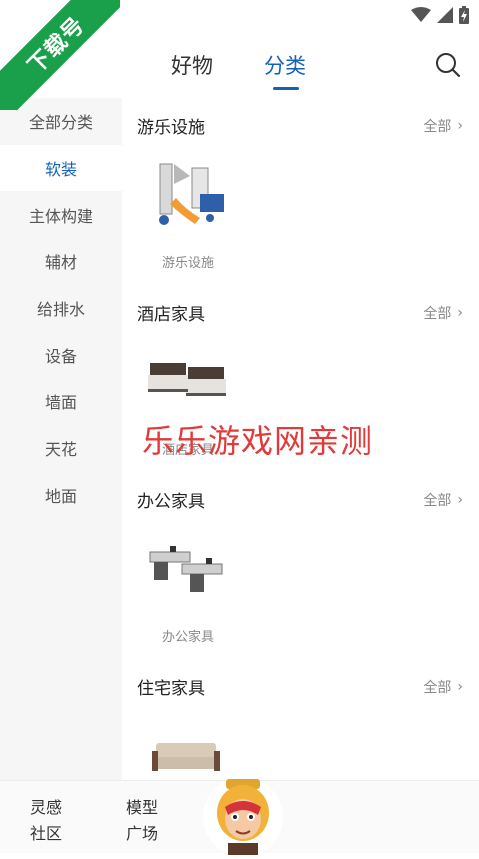  What do you see at coordinates (61, 401) in the screenshot?
I see `sidebar-item-wall: 墙面` at bounding box center [61, 401].